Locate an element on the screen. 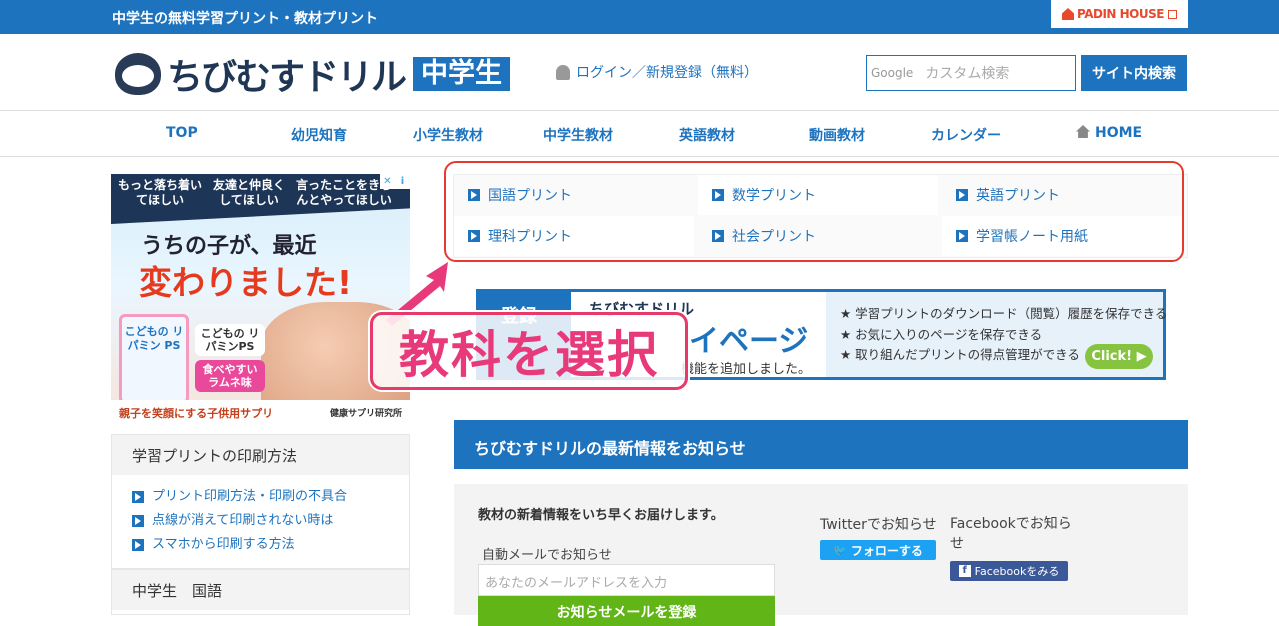 Image resolution: width=1279 pixels, height=626 pixels. annotation-select-subject: 教科を選択 is located at coordinates (529, 351).